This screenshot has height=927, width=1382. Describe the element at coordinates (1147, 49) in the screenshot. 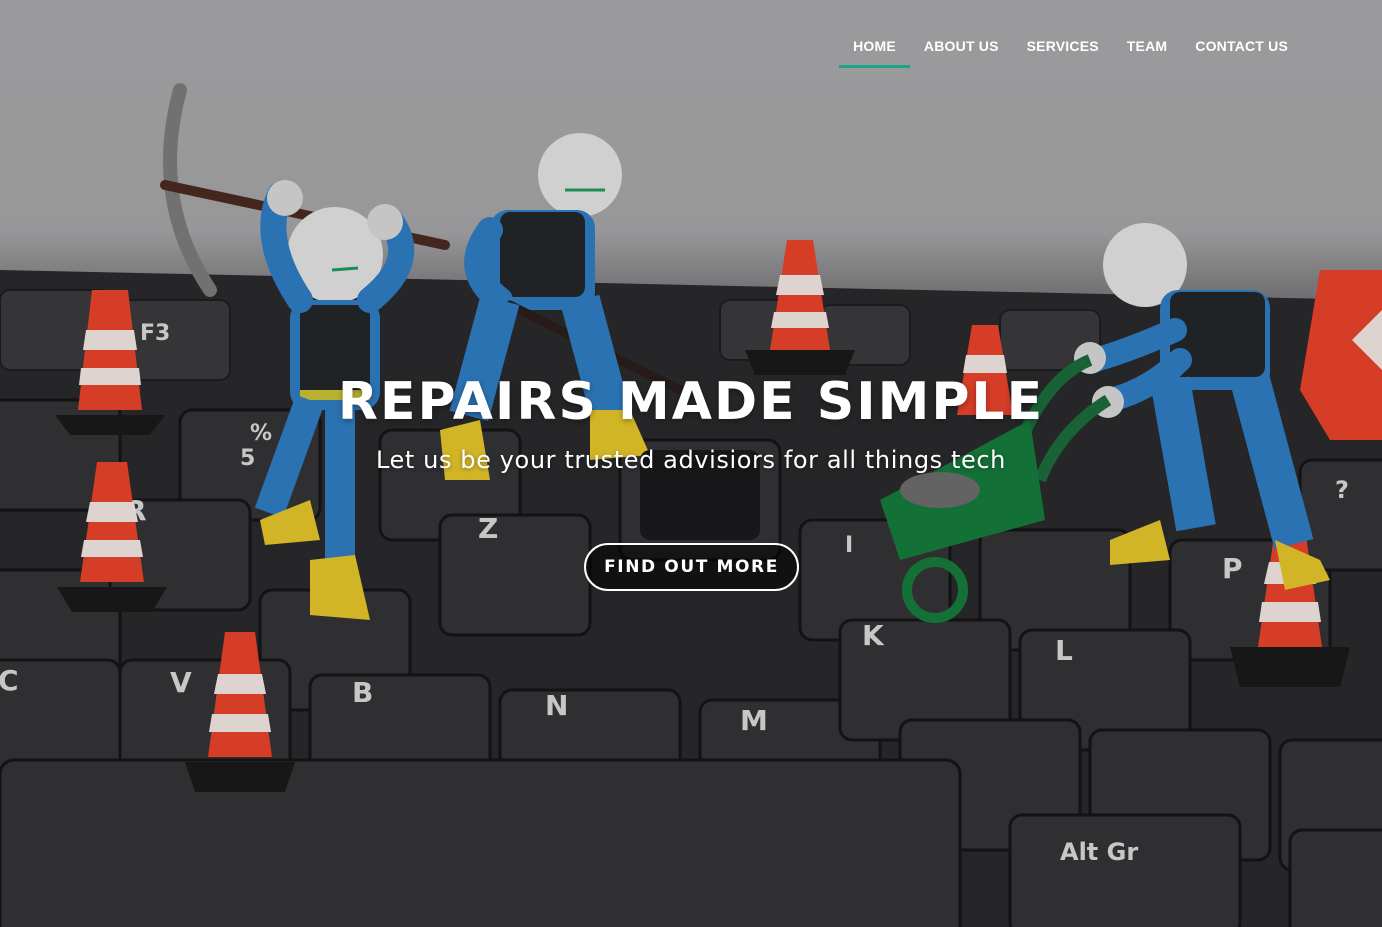

I see `nav-team: TEAM` at that location.